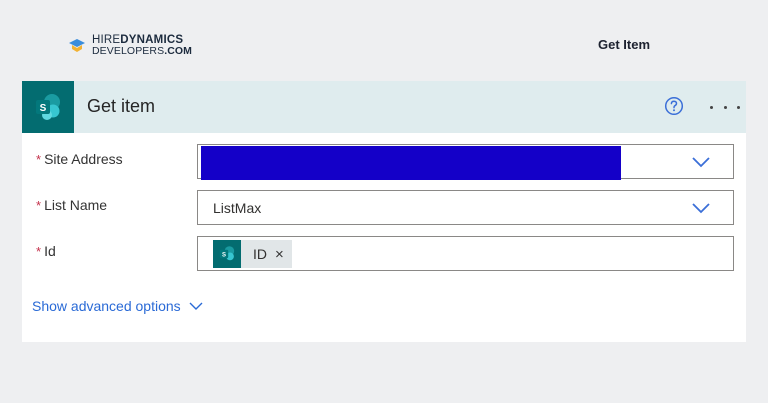 This screenshot has width=768, height=403. Describe the element at coordinates (260, 254) in the screenshot. I see `token-label: ID` at that location.